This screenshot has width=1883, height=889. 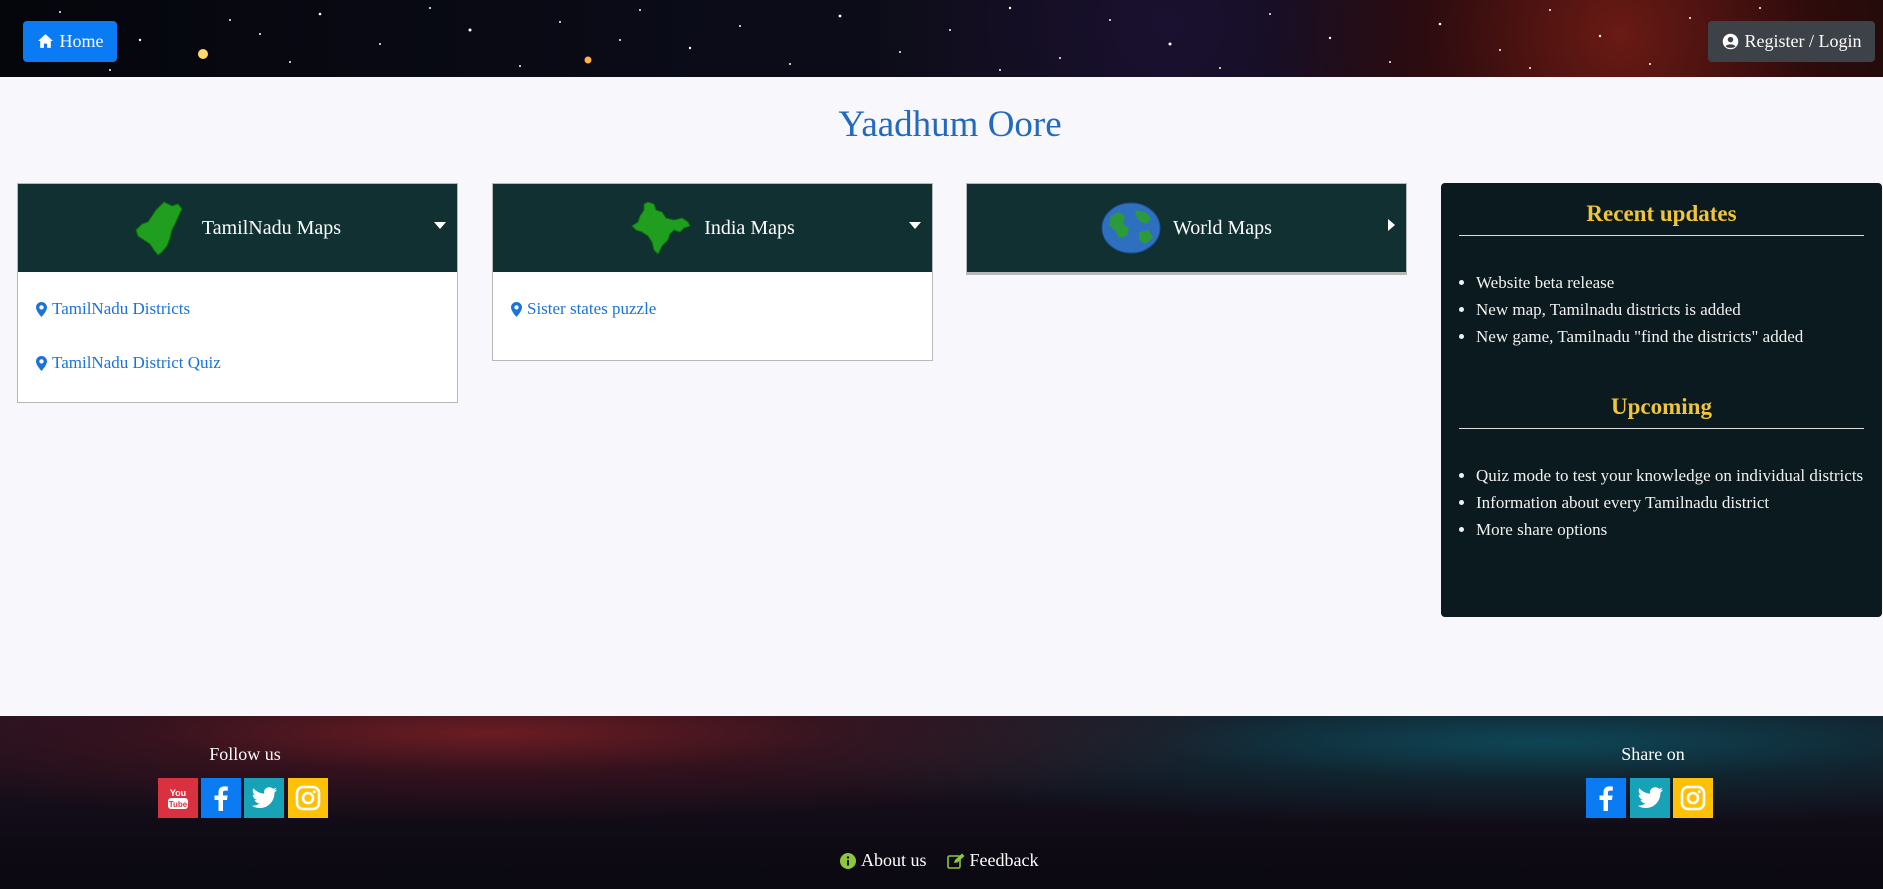 I want to click on feedback-label: Feedback, so click(x=1004, y=860).